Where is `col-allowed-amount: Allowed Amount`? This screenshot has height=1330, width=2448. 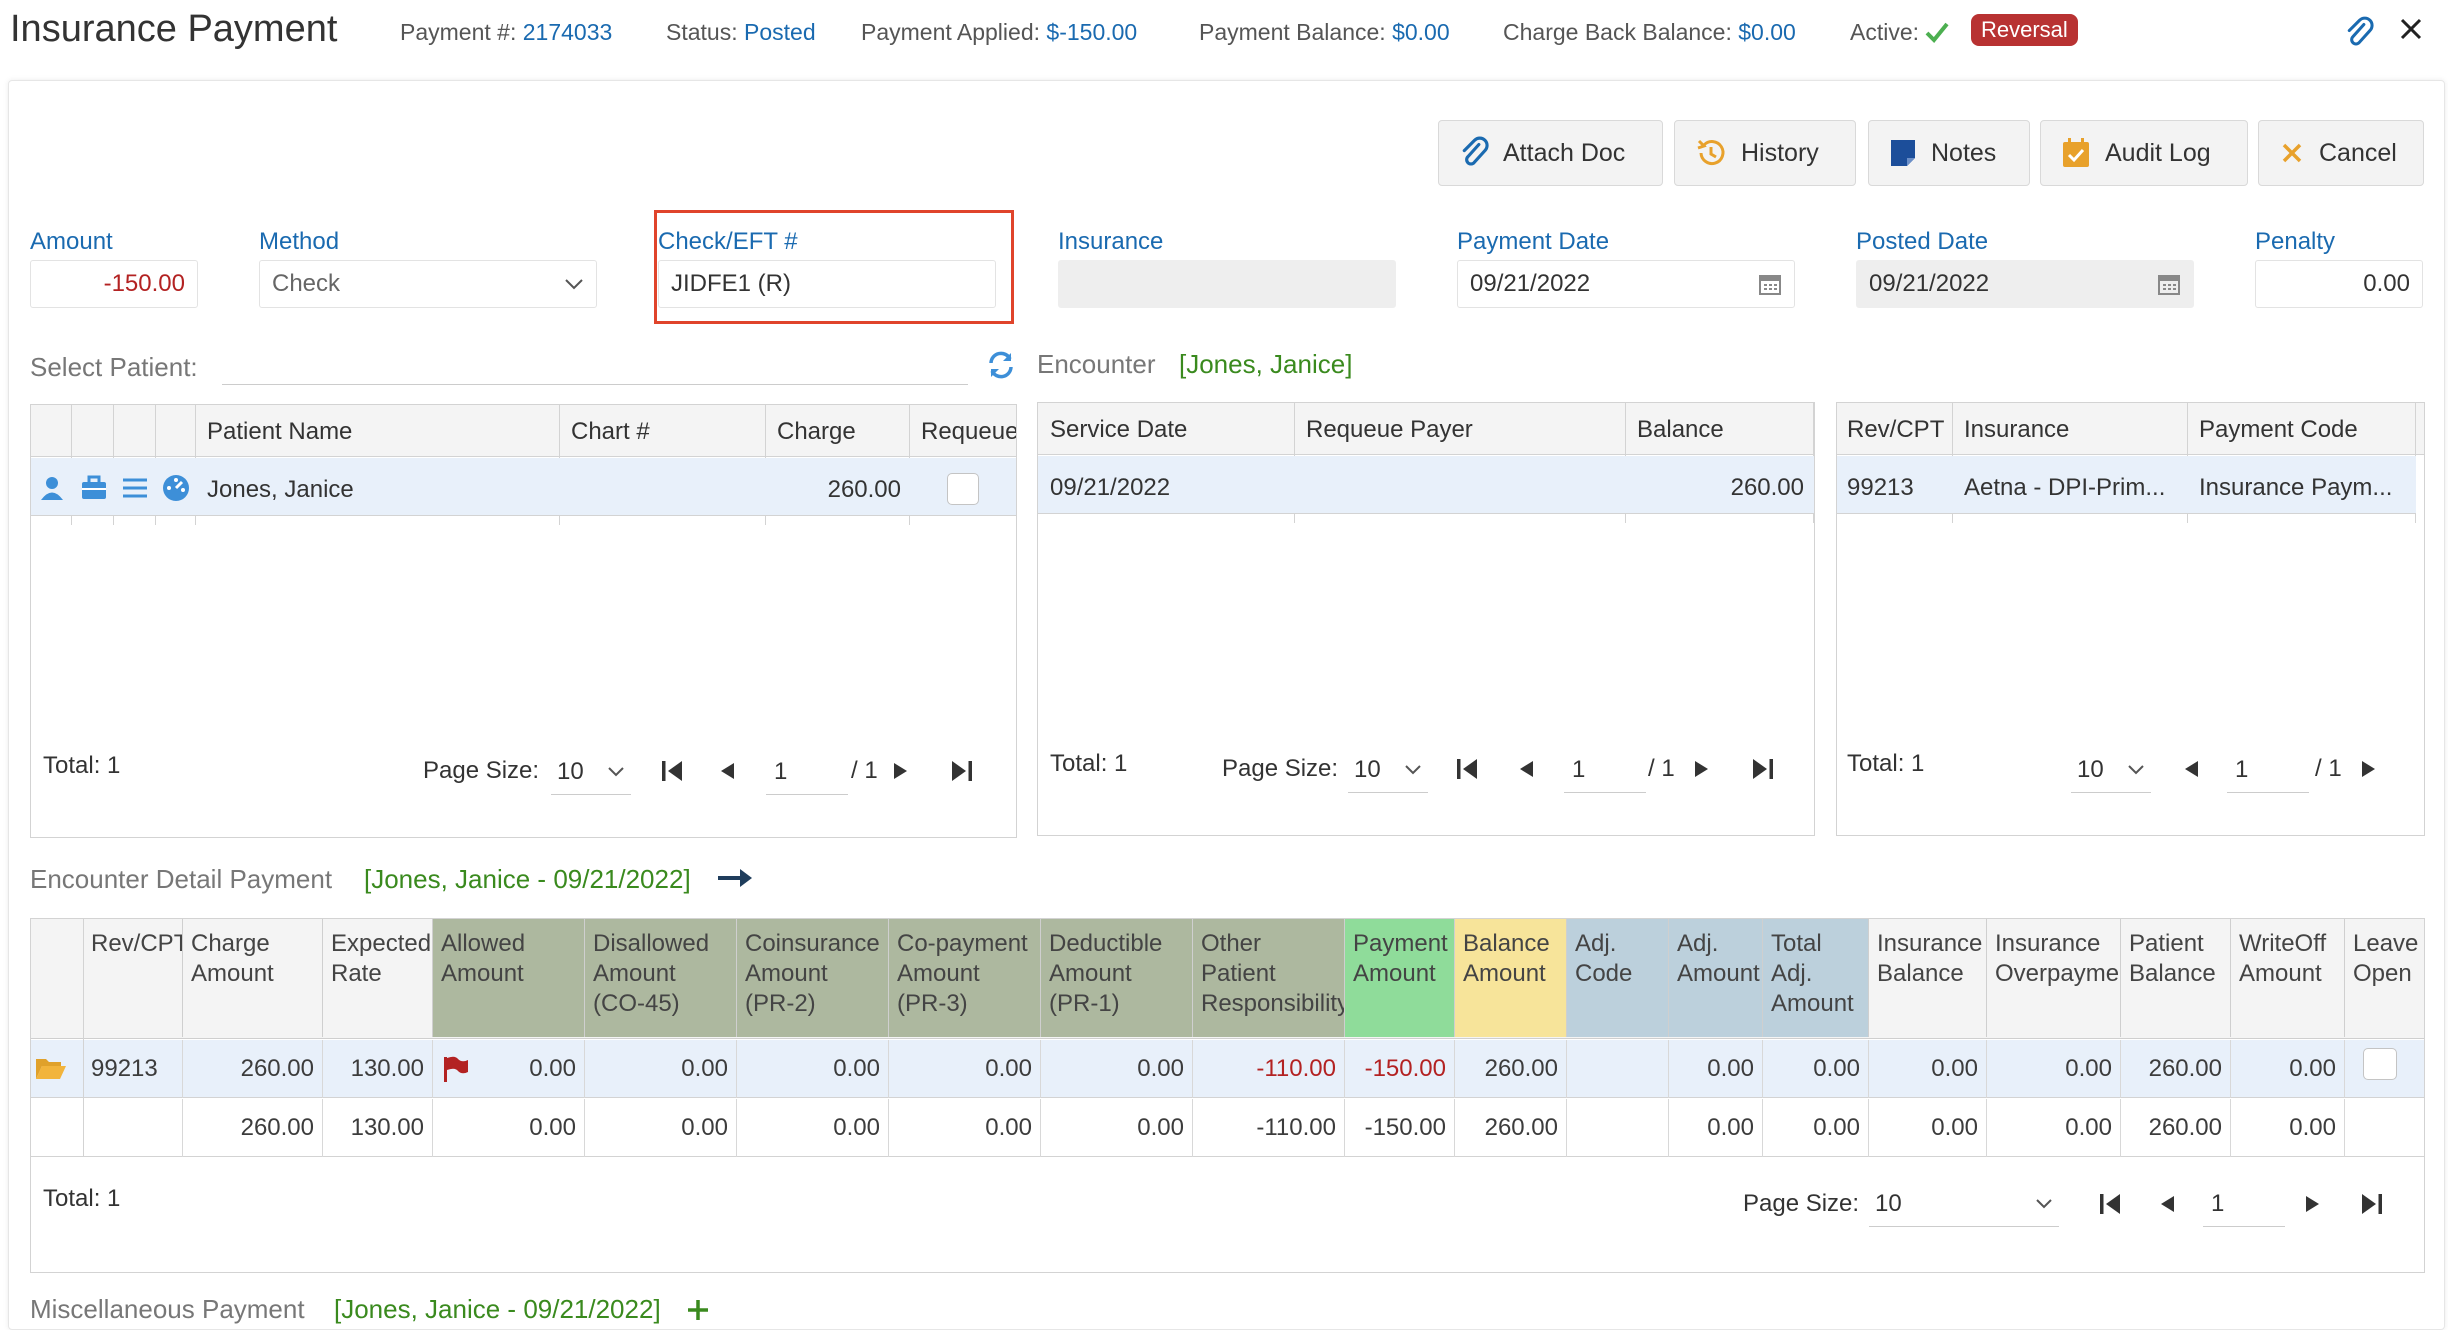 col-allowed-amount: Allowed Amount is located at coordinates (509, 978).